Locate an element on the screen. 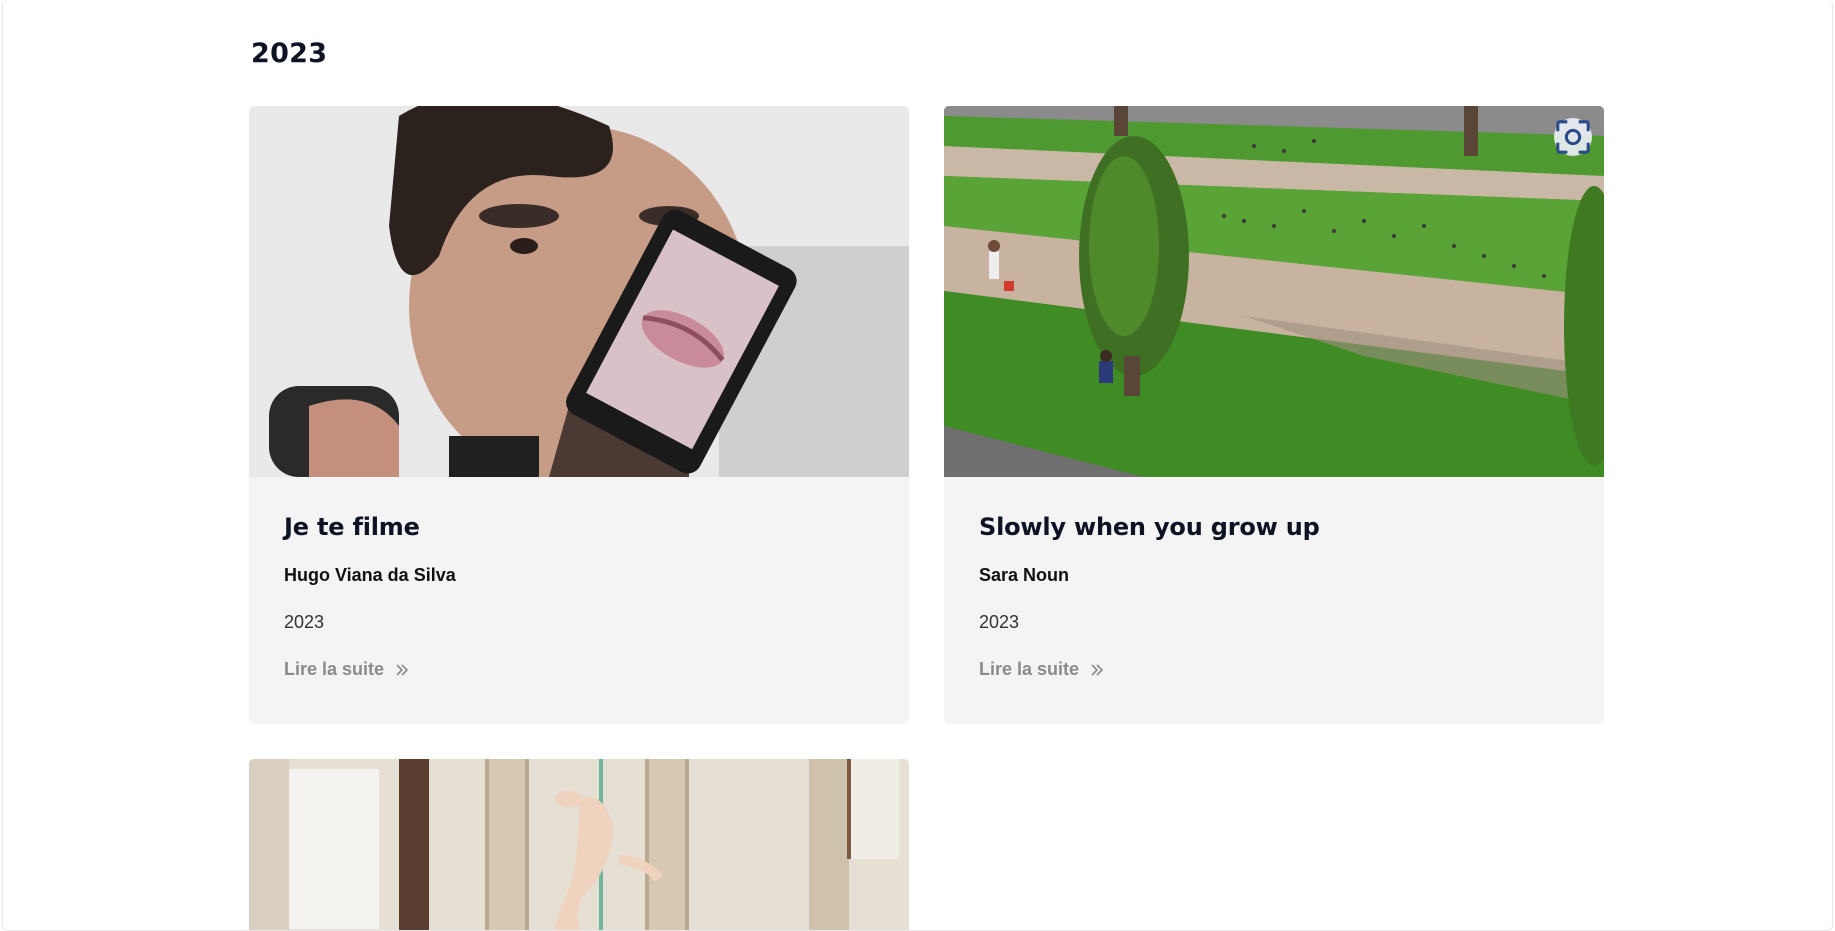 The height and width of the screenshot is (931, 1835). zoom-button is located at coordinates (1573, 137).